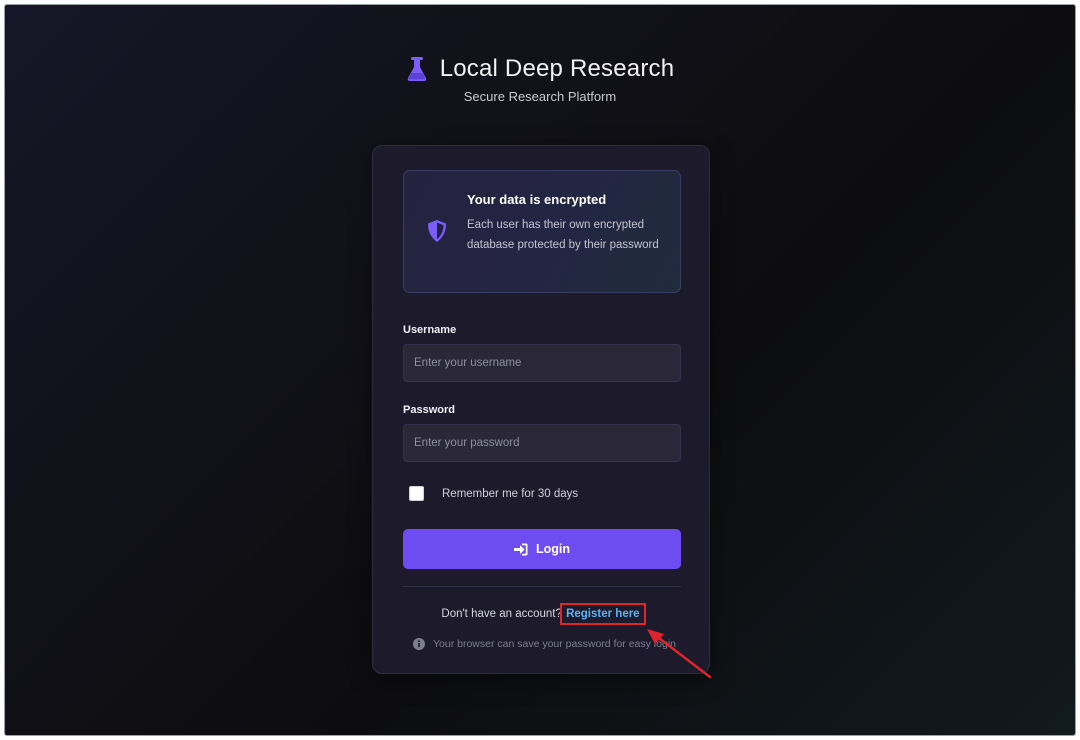  I want to click on sign-in-icon, so click(520, 549).